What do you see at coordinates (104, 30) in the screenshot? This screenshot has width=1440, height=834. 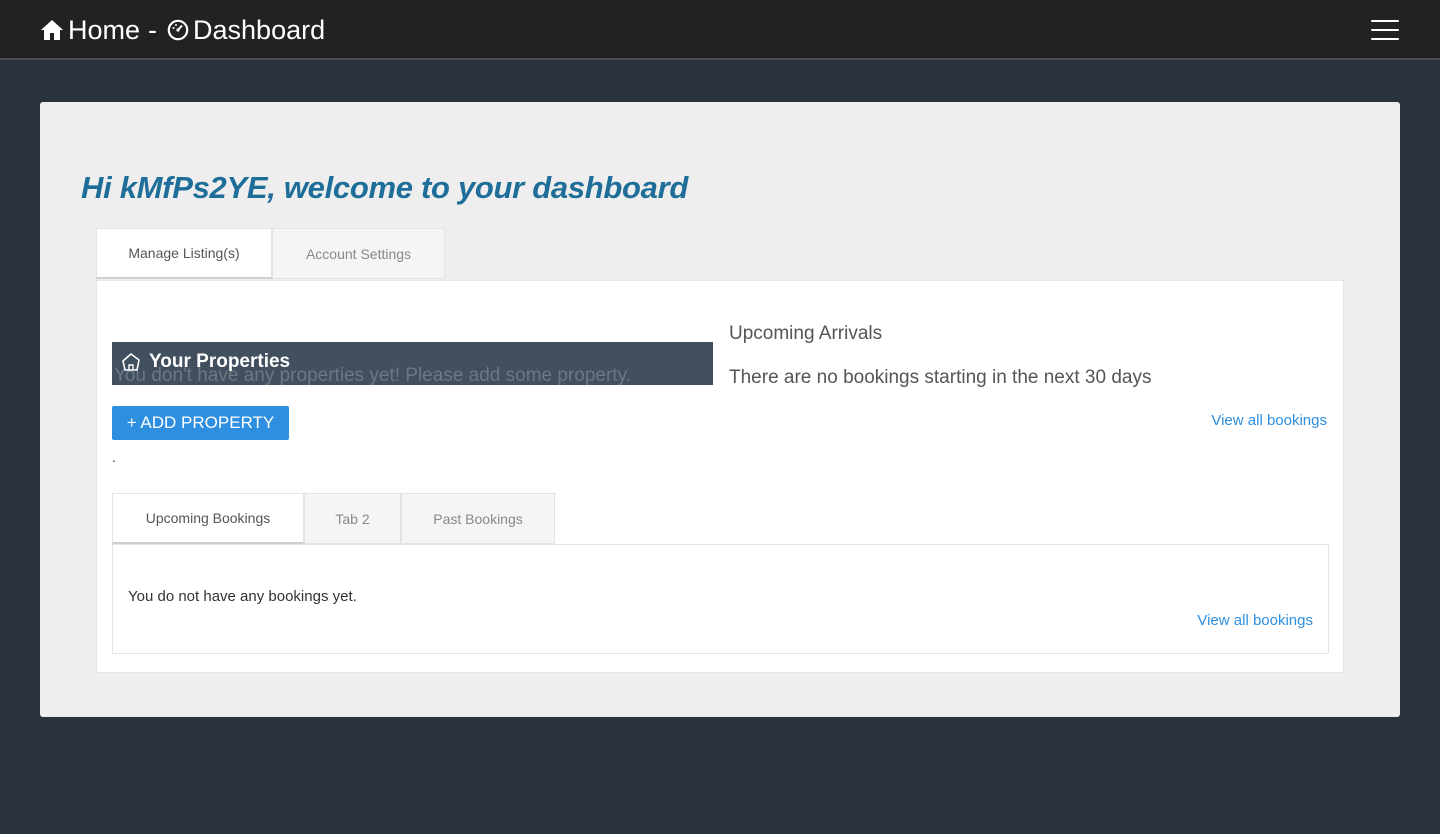 I see `home-link: Home` at bounding box center [104, 30].